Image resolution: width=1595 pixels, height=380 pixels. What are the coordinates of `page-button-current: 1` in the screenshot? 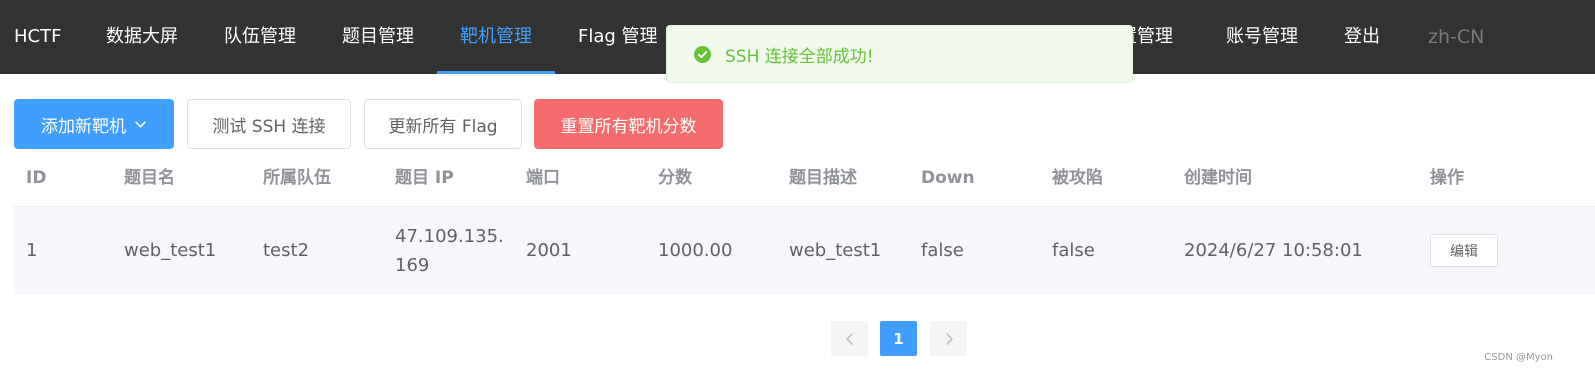 It's located at (898, 338).